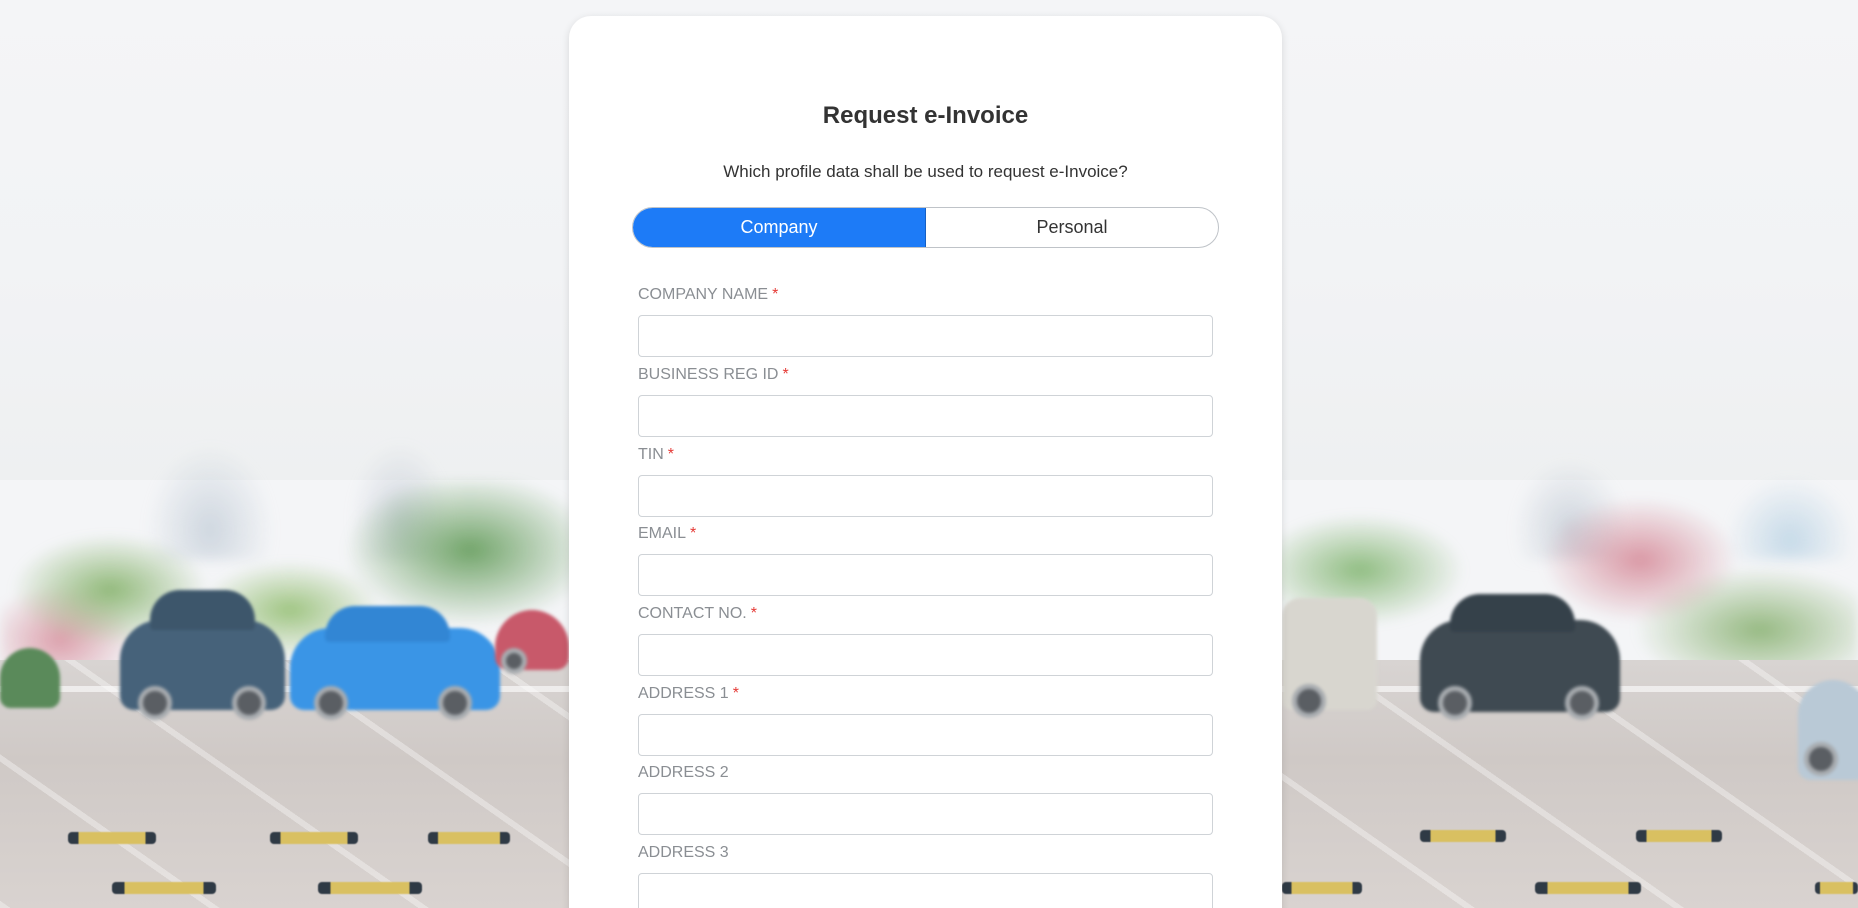 This screenshot has height=908, width=1858. I want to click on address-2-field-group: ADDRESS 2, so click(925, 799).